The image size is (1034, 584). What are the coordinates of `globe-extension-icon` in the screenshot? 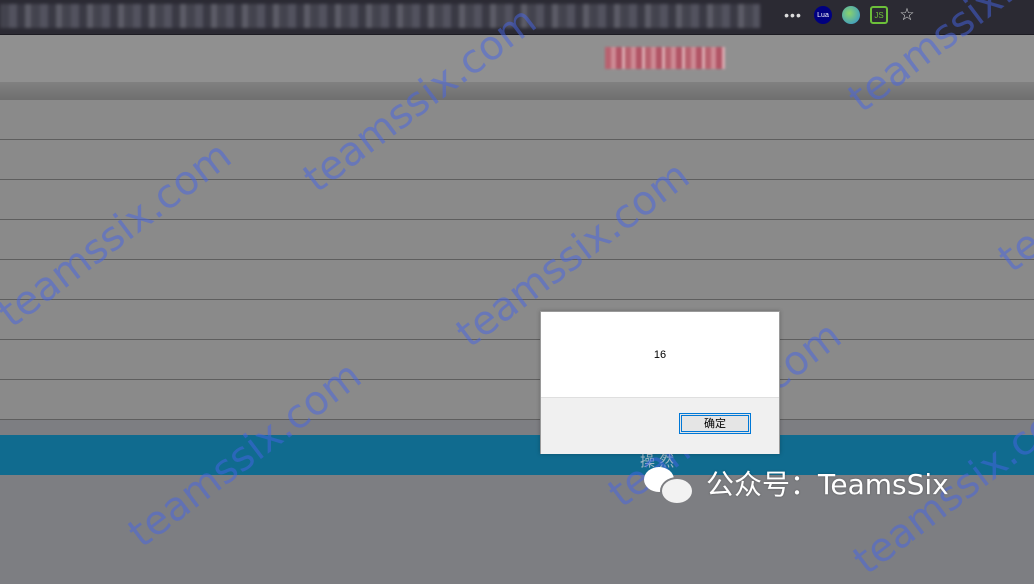 It's located at (851, 15).